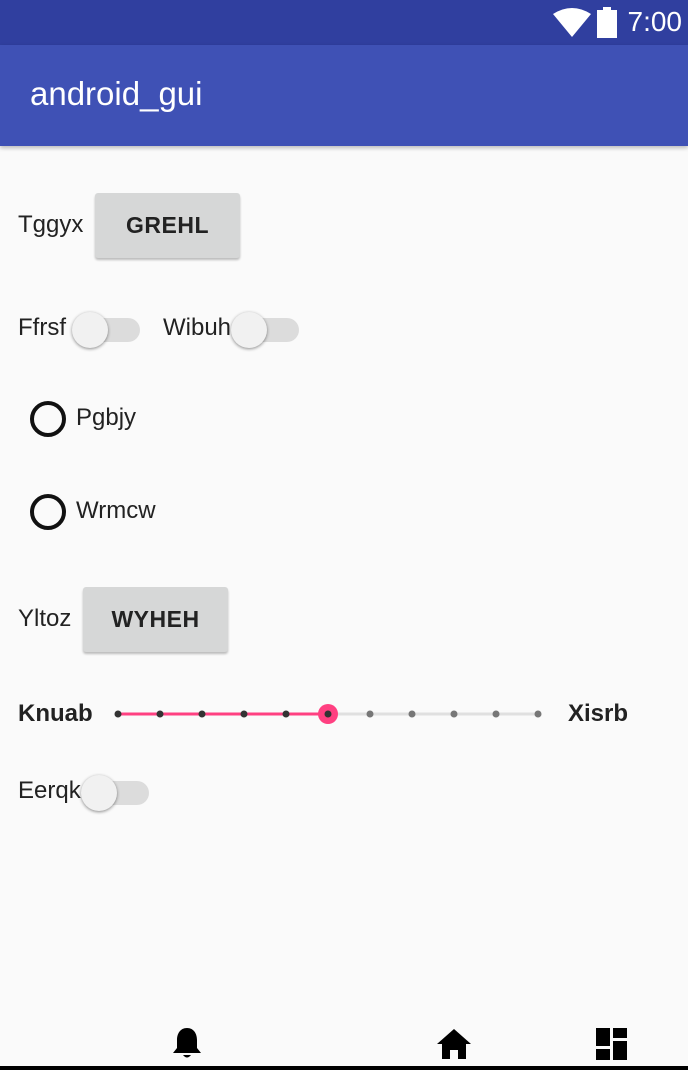 The width and height of the screenshot is (688, 1070). Describe the element at coordinates (344, 95) in the screenshot. I see `app-bar: android_gui` at that location.